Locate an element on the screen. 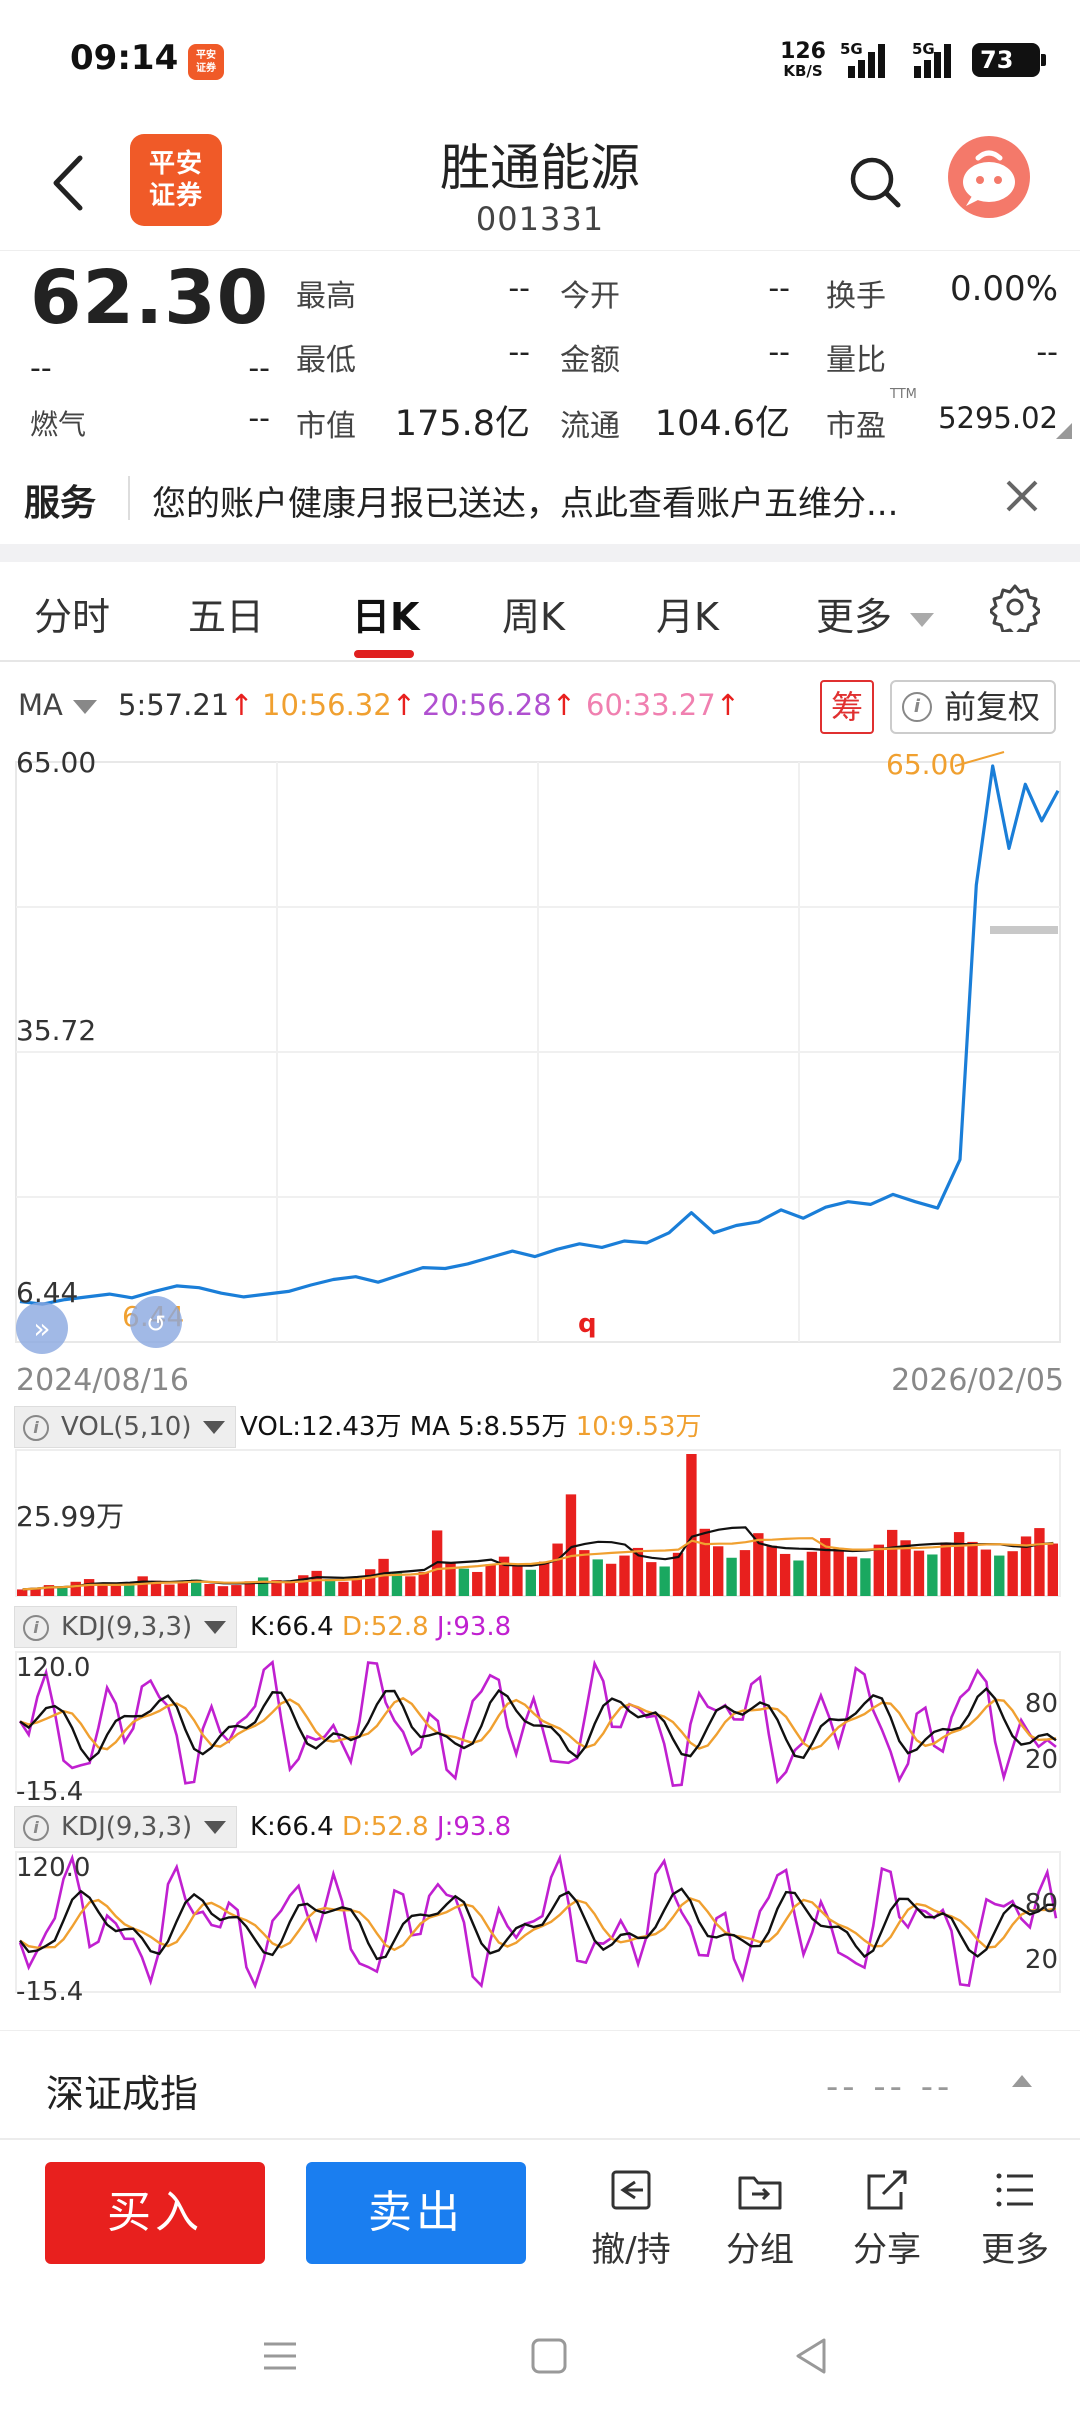 Image resolution: width=1080 pixels, height=2412 pixels. nav-back-icon is located at coordinates (812, 2356).